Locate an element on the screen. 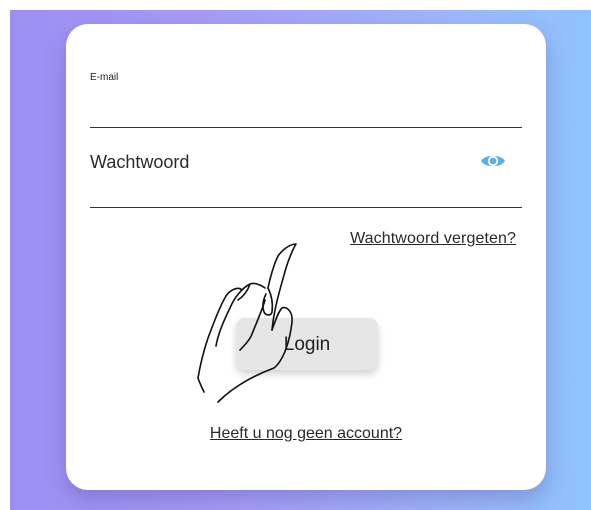 This screenshot has height=510, width=591. forgot-password-link: Wachtwoord vergeten? is located at coordinates (433, 239).